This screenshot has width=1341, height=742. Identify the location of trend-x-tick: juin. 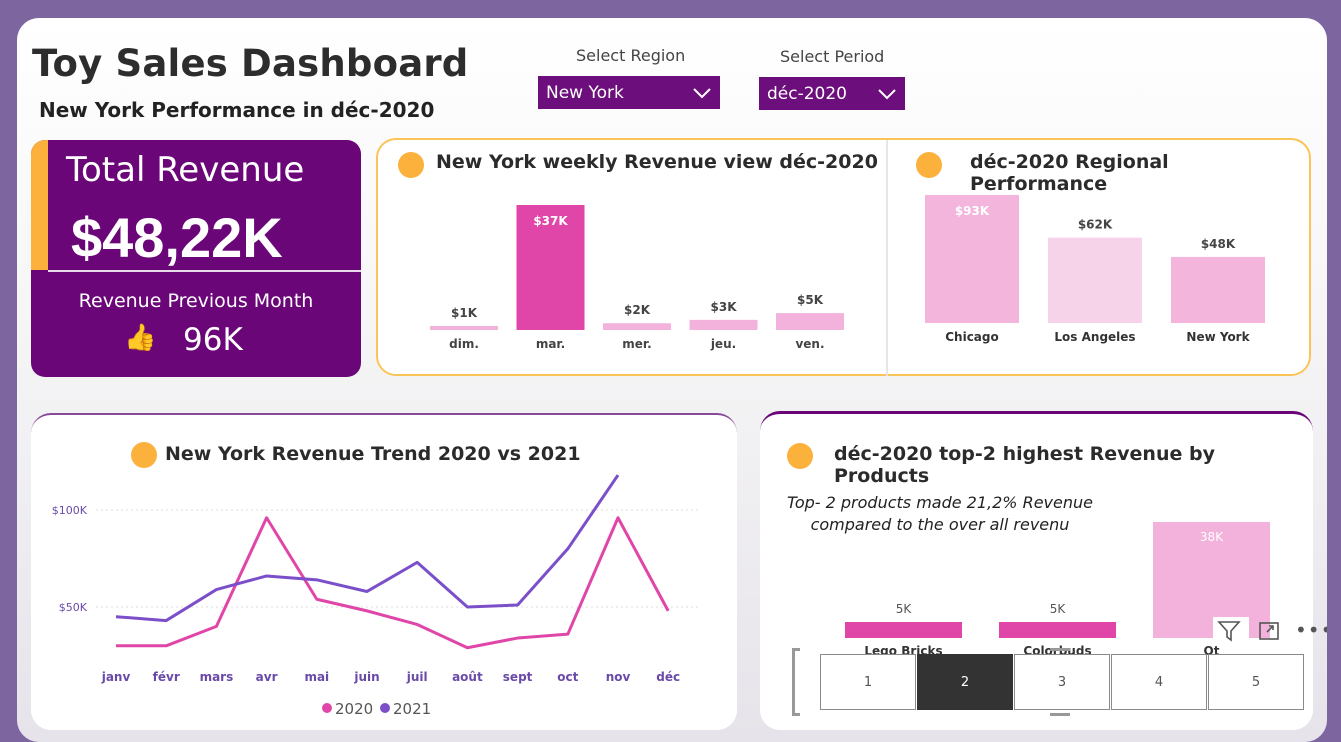
(366, 677).